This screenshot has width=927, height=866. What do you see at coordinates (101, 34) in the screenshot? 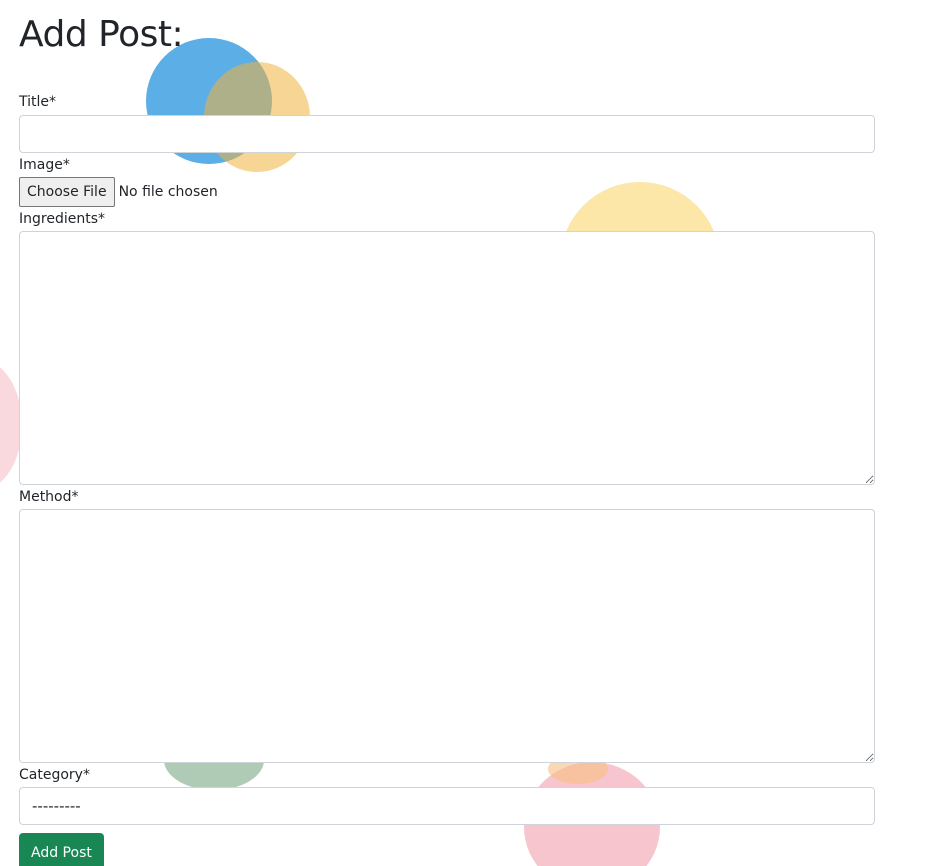
I see `page-title: Add Post:` at bounding box center [101, 34].